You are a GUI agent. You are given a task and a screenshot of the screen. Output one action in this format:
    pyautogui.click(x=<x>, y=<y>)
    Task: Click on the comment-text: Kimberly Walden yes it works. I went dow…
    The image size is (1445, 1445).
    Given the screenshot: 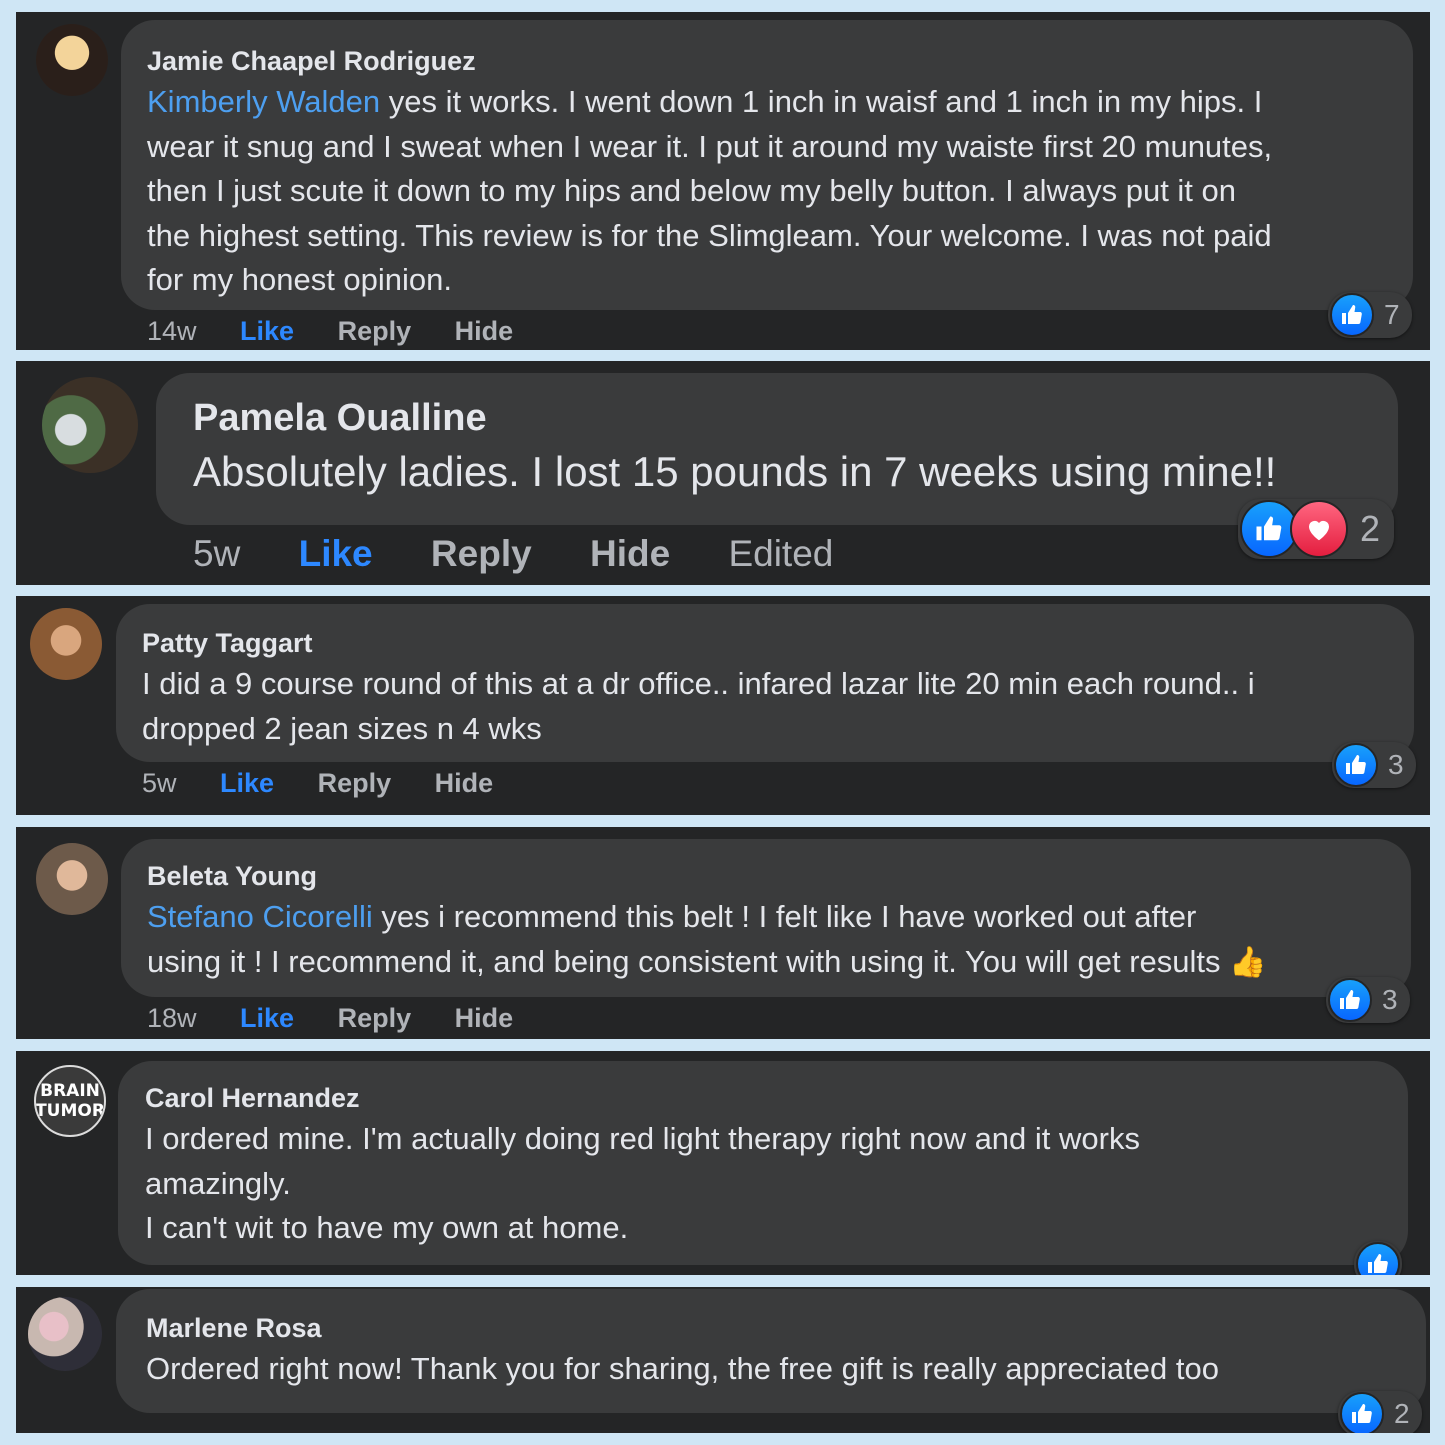 What is the action you would take?
    pyautogui.click(x=710, y=190)
    